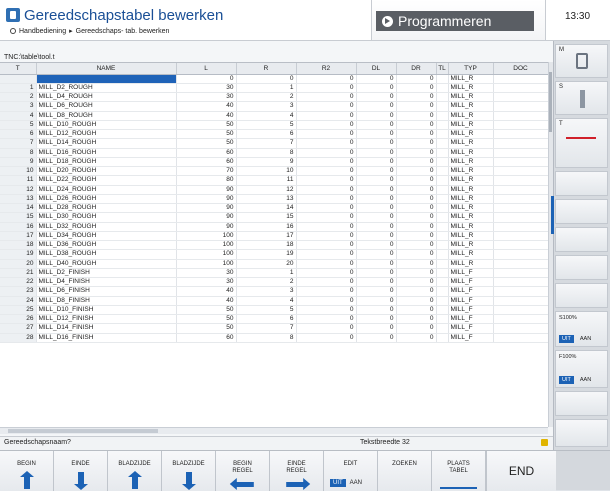  What do you see at coordinates (376, 69) in the screenshot?
I see `column-header: DL` at bounding box center [376, 69].